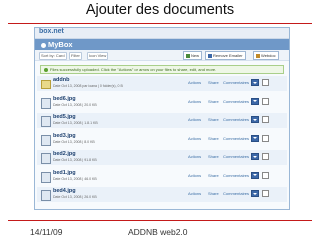  I want to click on sort-dropdown: Sort by: Card, so click(53, 56).